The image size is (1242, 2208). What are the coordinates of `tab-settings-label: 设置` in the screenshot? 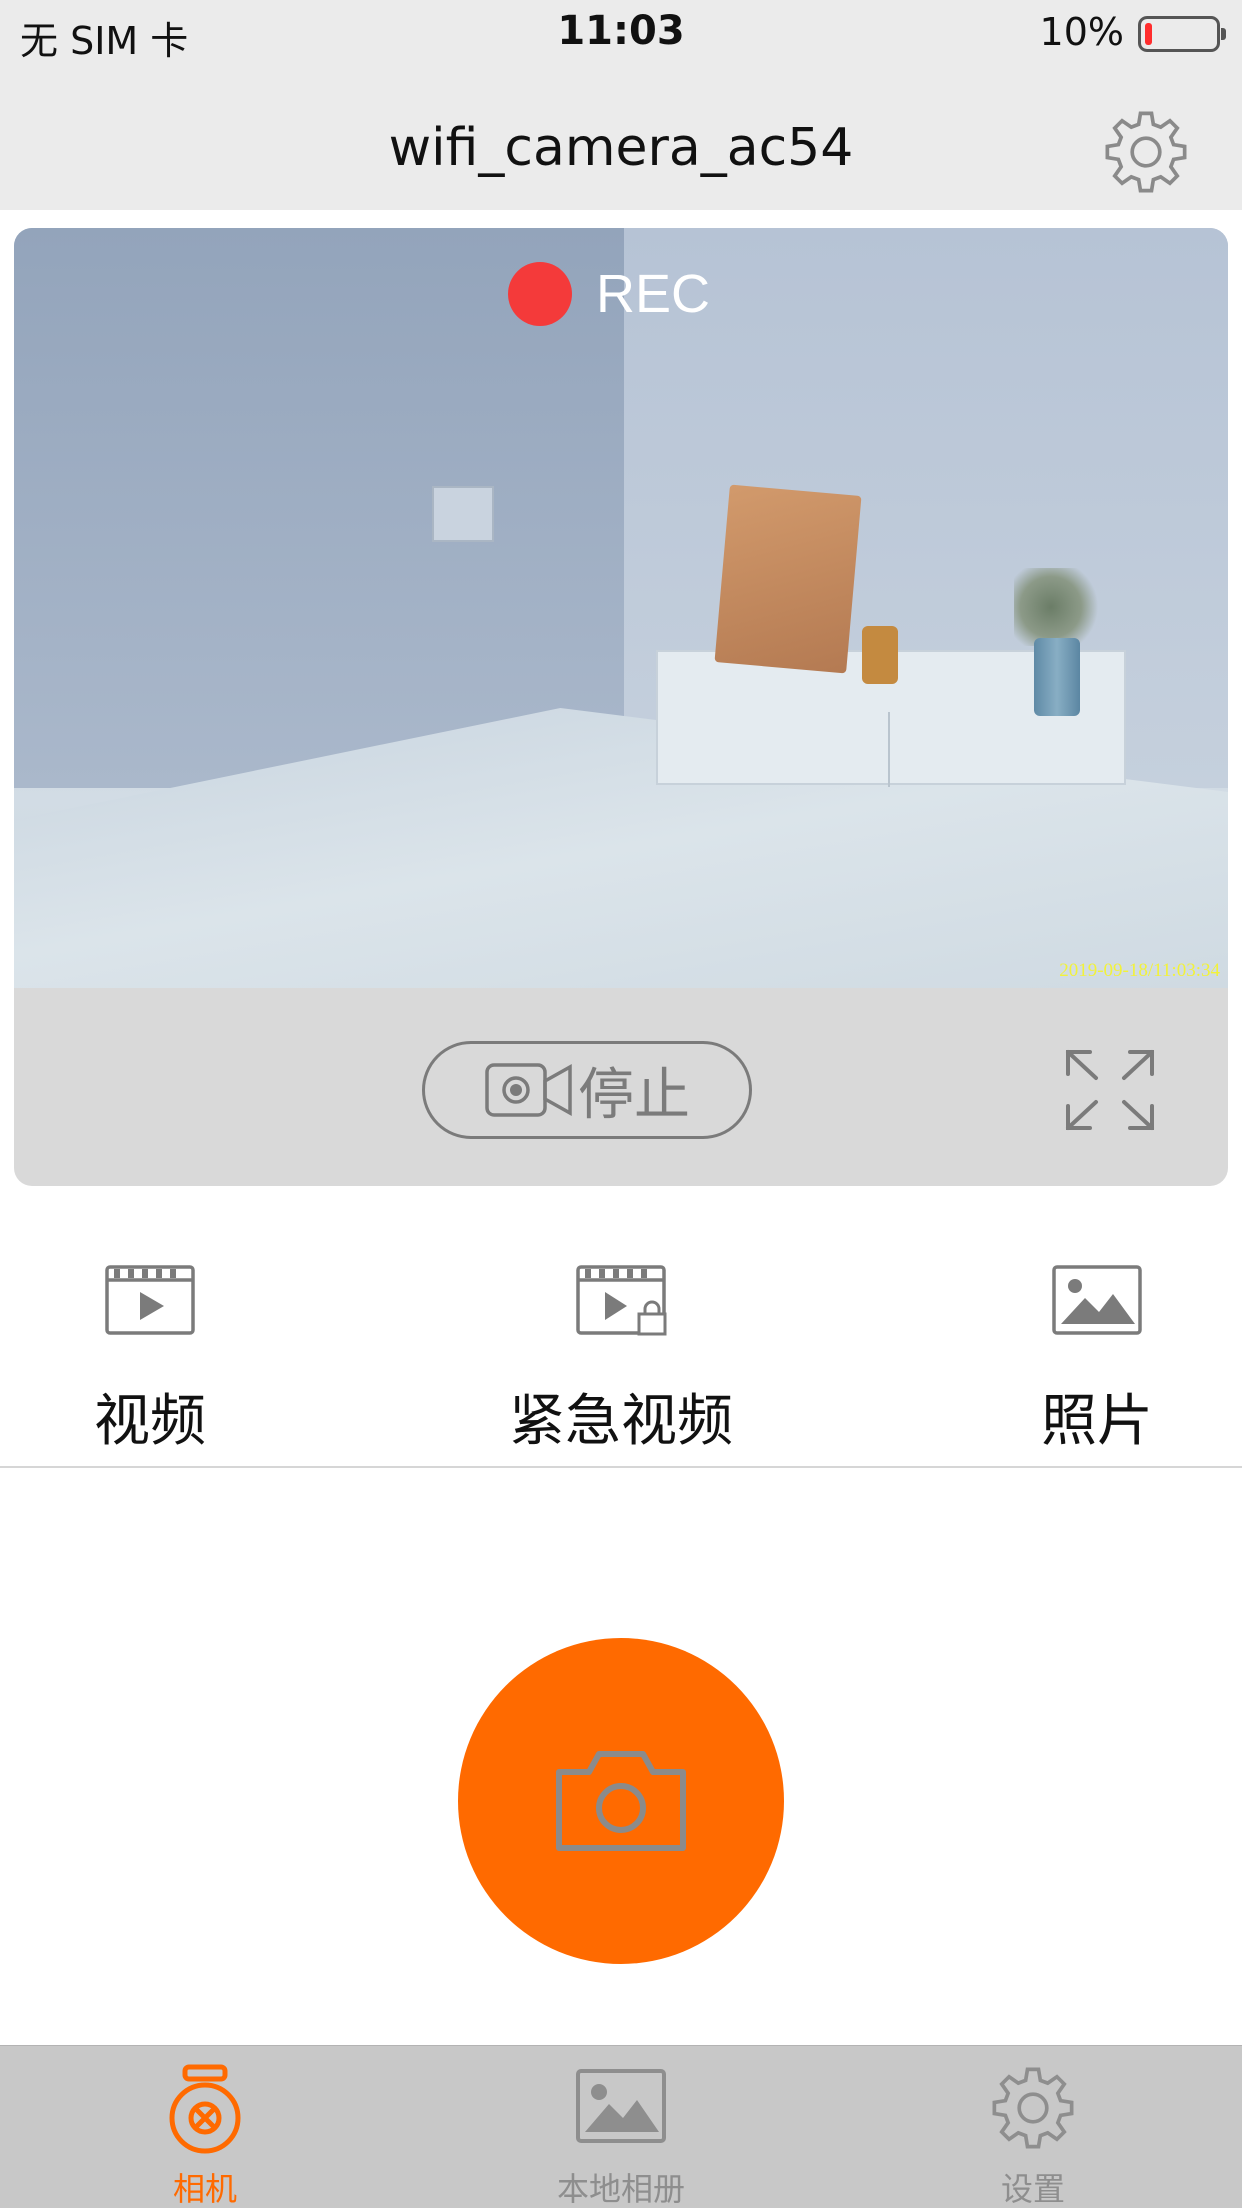 It's located at (1032, 2189).